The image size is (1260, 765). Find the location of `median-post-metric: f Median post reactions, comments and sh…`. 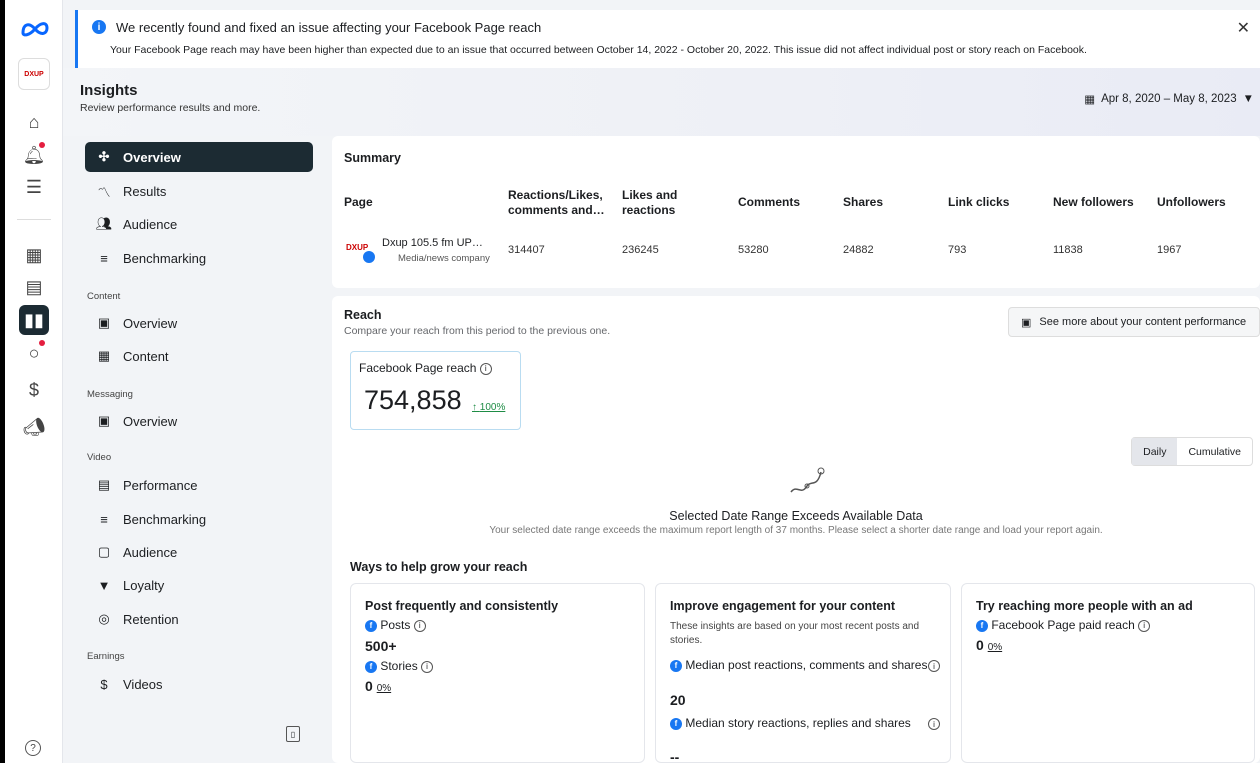

median-post-metric: f Median post reactions, comments and sh… is located at coordinates (805, 665).